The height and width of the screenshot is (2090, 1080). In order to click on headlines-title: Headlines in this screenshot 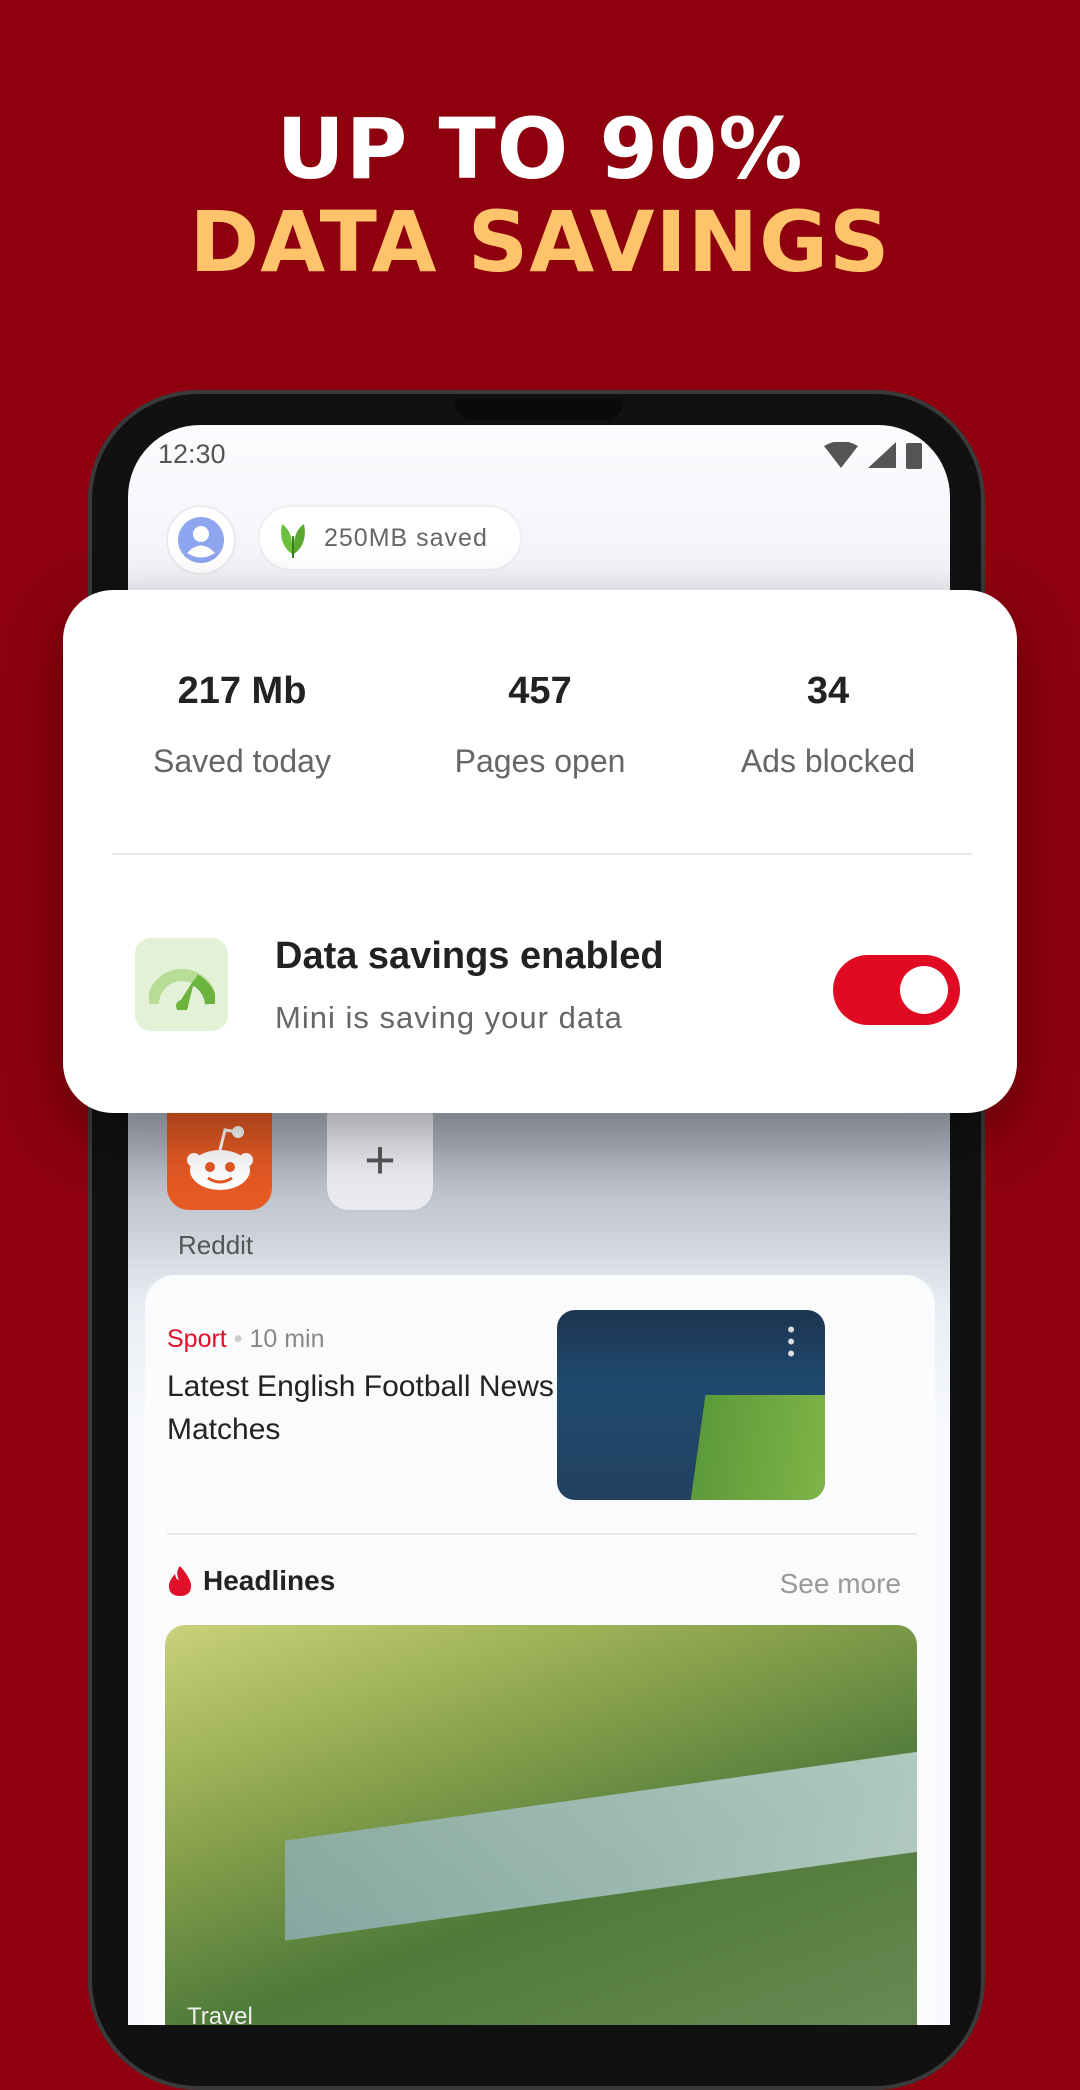, I will do `click(269, 1580)`.